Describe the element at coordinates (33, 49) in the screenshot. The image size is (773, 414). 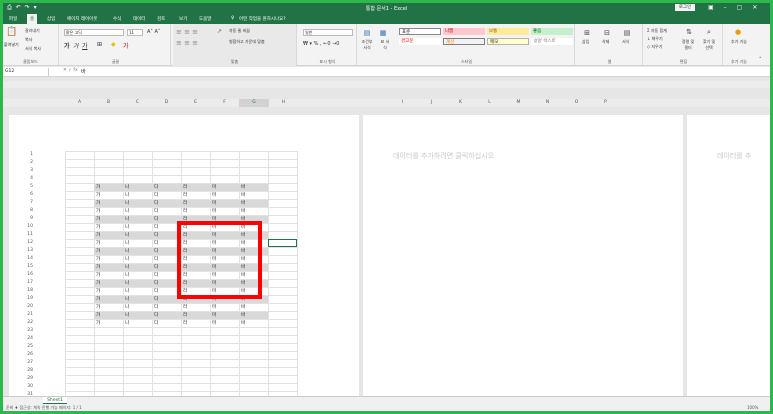
I see `format-painter-button: 서식 복사` at that location.